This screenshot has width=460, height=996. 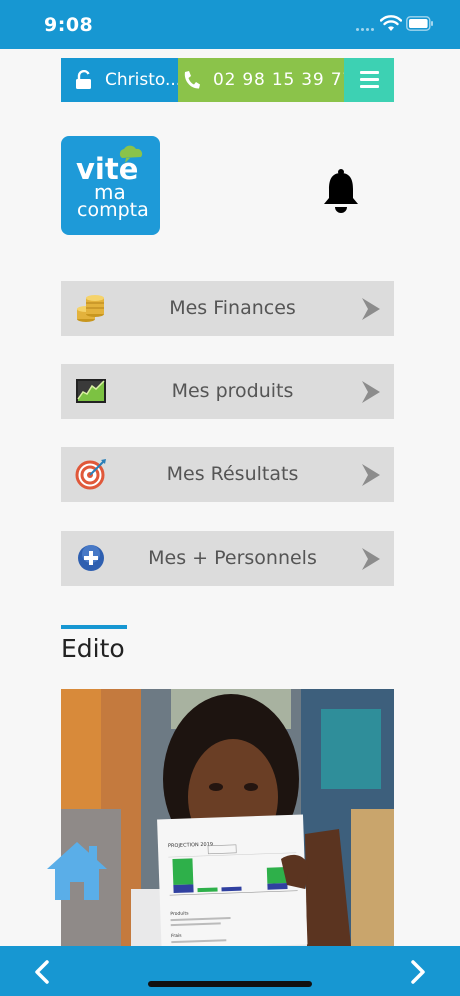 What do you see at coordinates (90, 308) in the screenshot?
I see `coins-icon` at bounding box center [90, 308].